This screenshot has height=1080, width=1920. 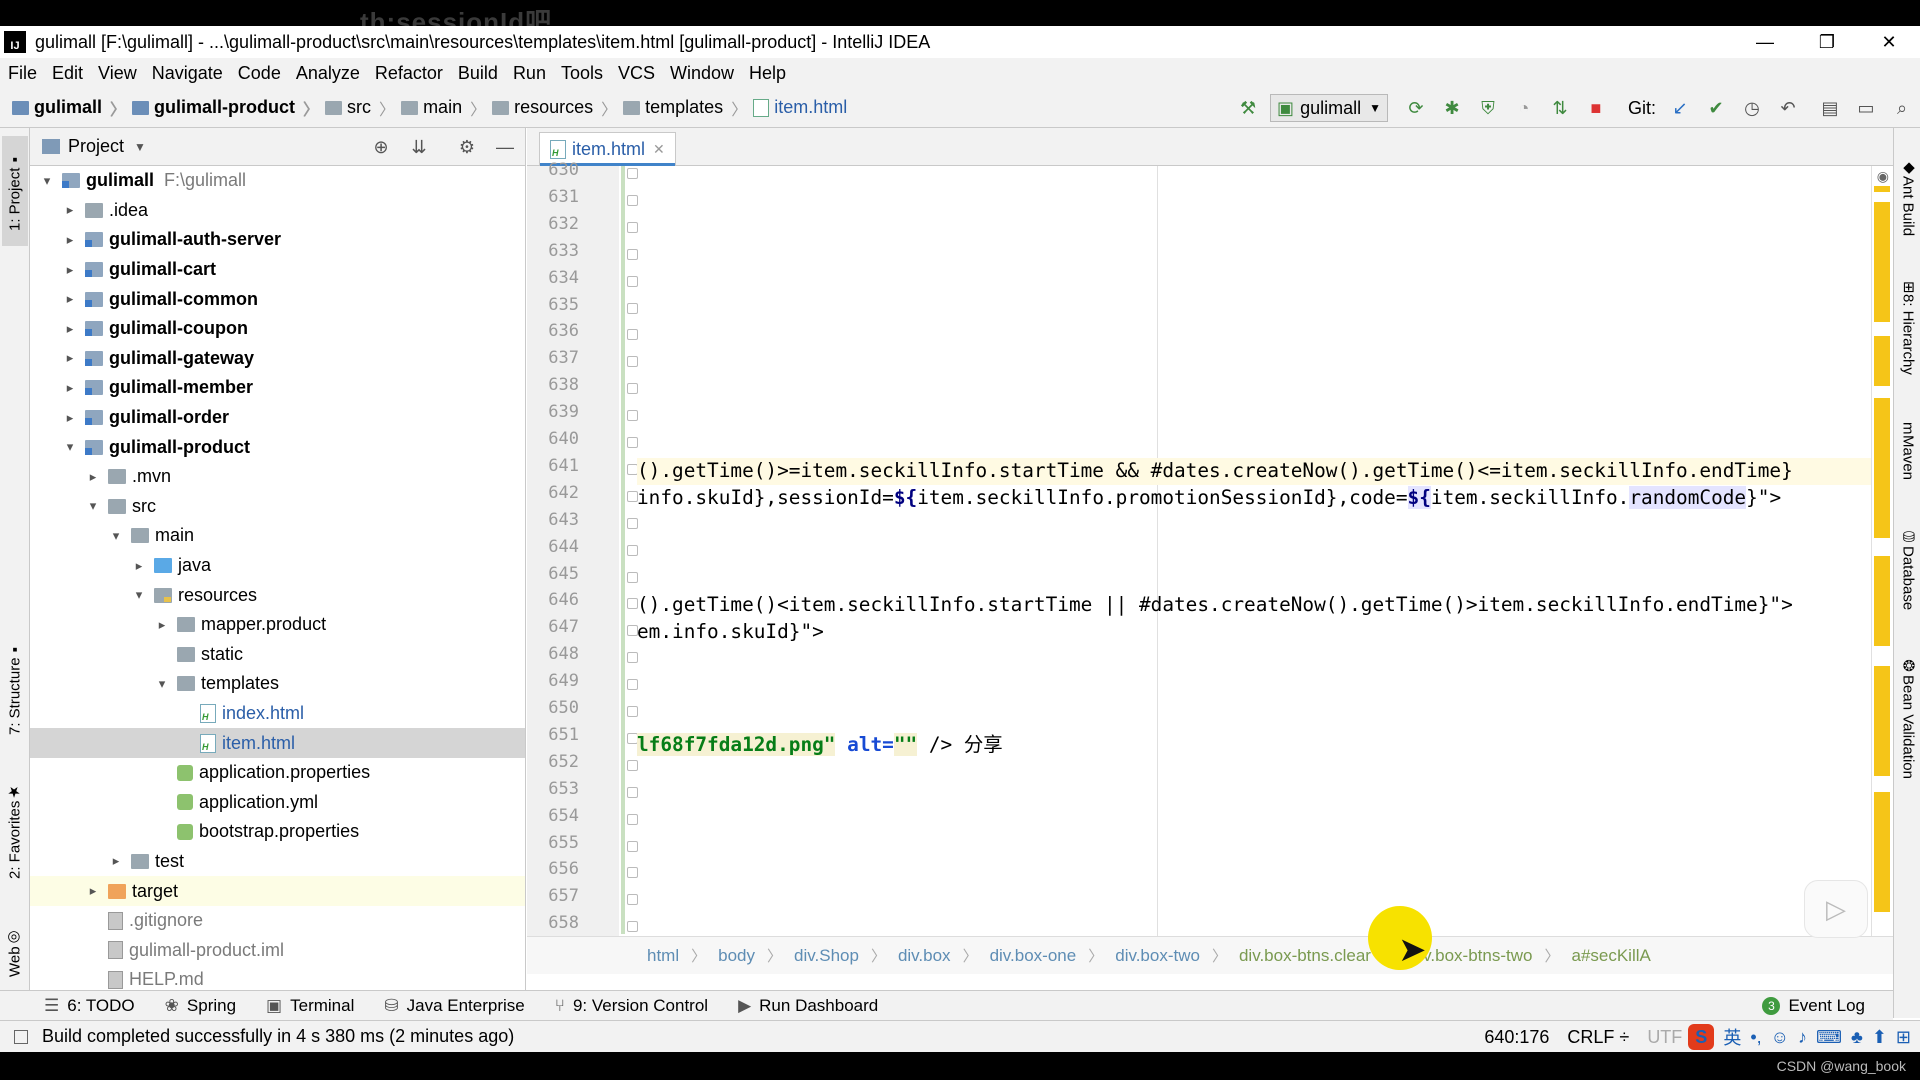 I want to click on tree-item-gulimall-gateway: ▸ gulimall-gateway, so click(x=277, y=359).